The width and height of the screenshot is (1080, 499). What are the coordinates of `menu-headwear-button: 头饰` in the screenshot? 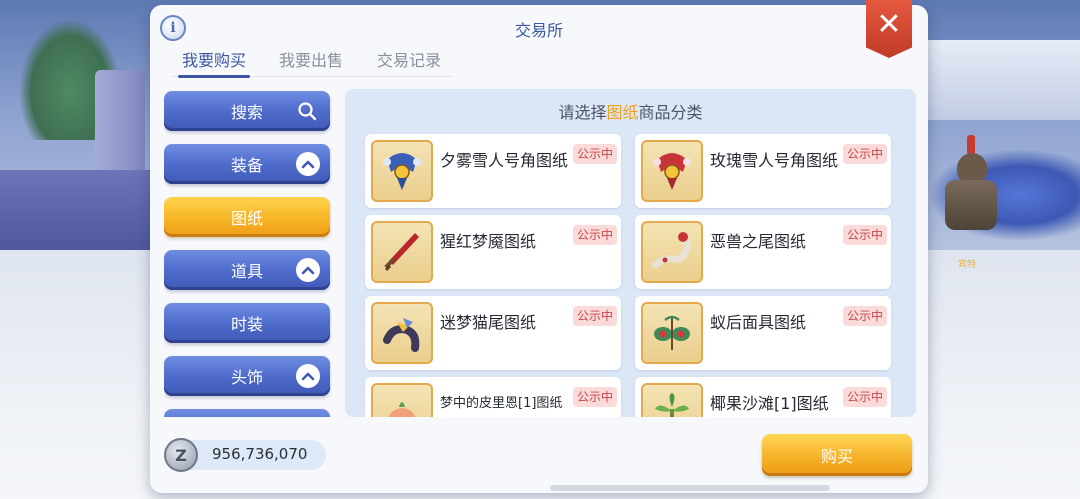 It's located at (247, 376).